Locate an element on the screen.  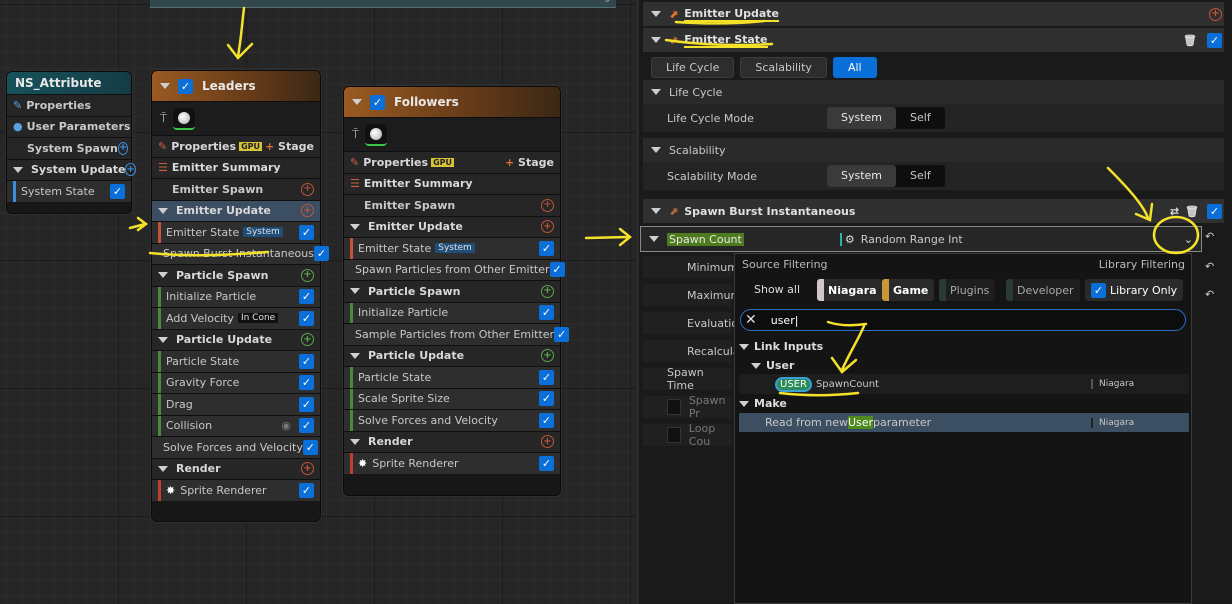
scale-sprite-size-module: Scale Sprite Size ✓ is located at coordinates (452, 398).